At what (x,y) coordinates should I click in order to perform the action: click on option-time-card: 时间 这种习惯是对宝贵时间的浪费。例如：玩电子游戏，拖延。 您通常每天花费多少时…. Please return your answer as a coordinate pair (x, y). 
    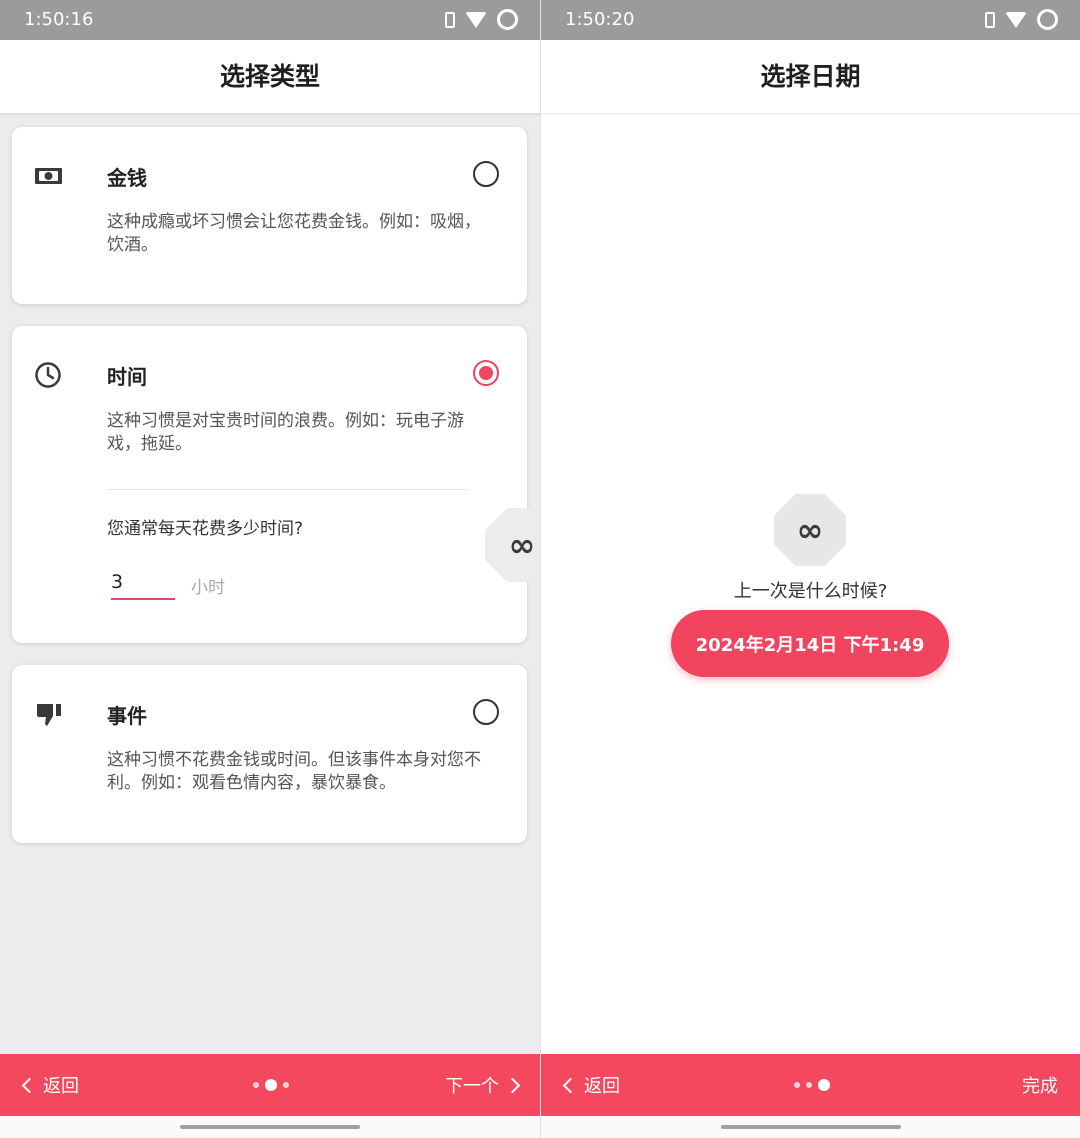
    Looking at the image, I should click on (269, 484).